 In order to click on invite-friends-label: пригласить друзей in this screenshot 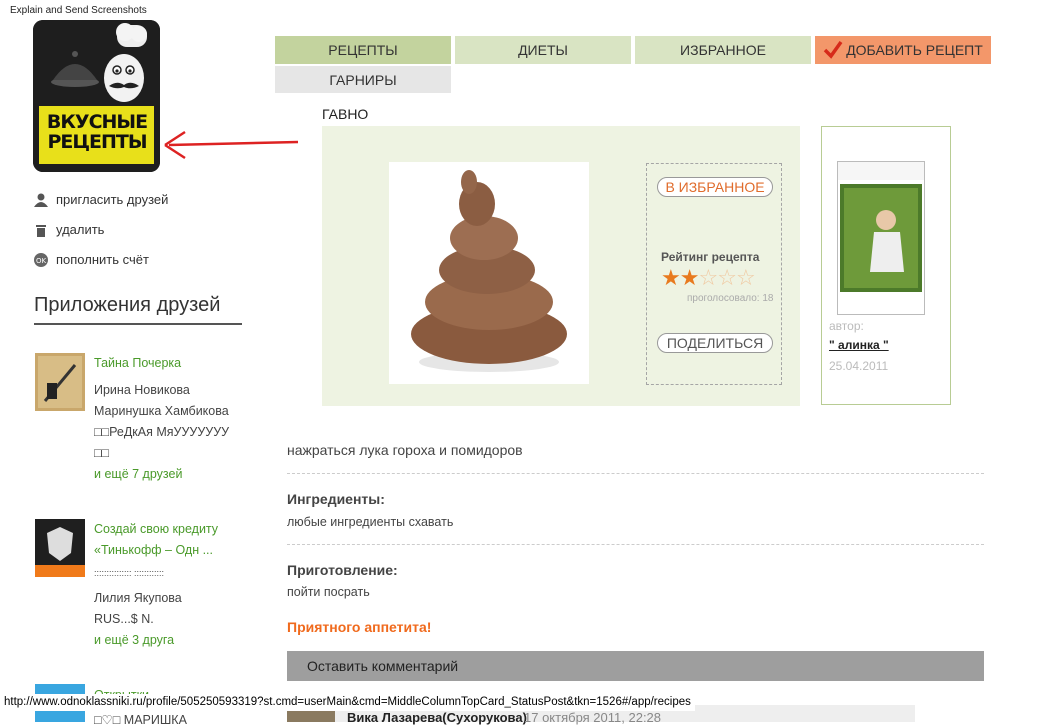, I will do `click(112, 199)`.